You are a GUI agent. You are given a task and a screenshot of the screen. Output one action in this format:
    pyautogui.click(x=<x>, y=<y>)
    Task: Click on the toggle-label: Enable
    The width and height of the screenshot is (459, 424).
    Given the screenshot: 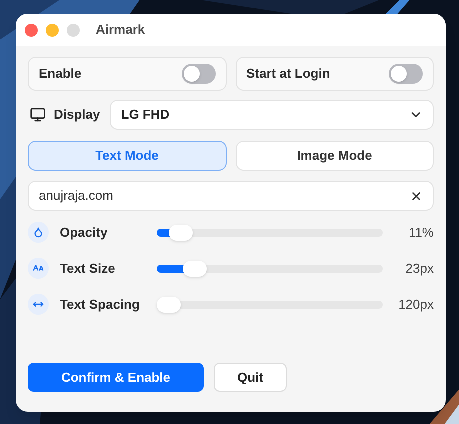 What is the action you would take?
    pyautogui.click(x=60, y=74)
    